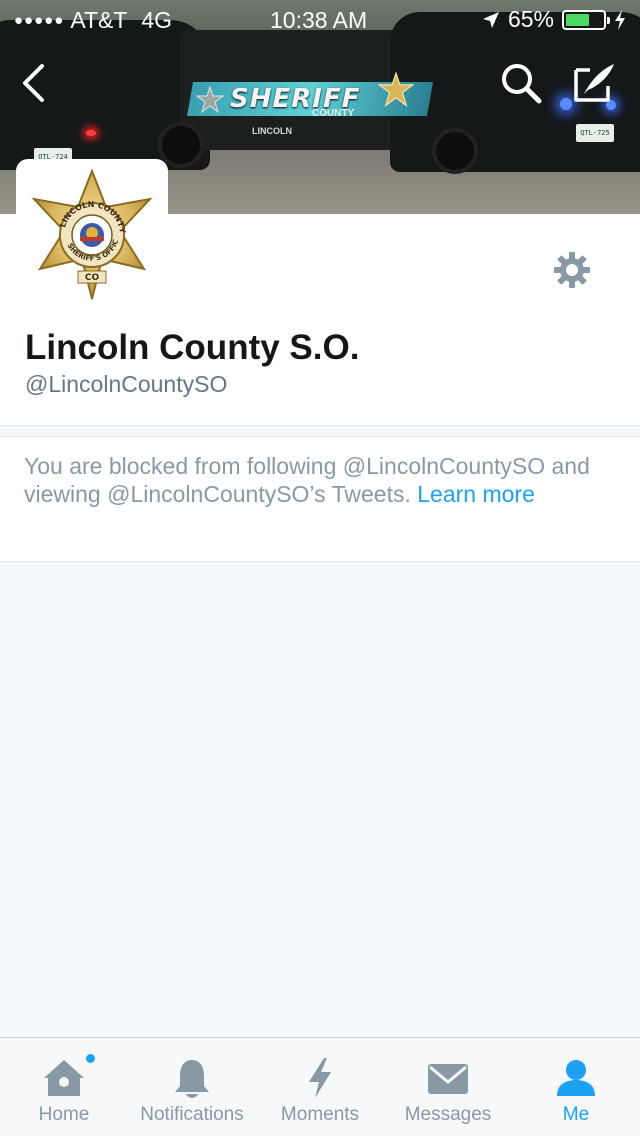  Describe the element at coordinates (320, 1078) in the screenshot. I see `lightning-icon` at that location.